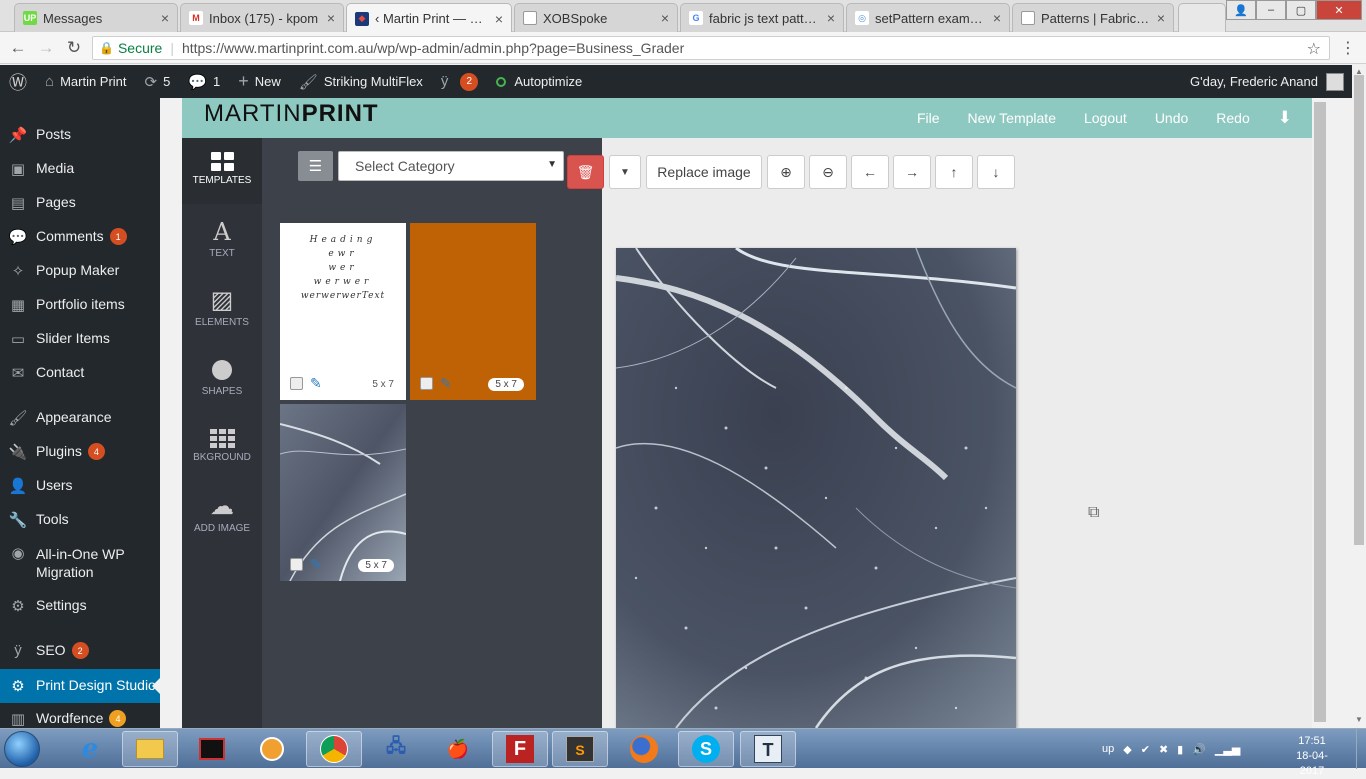 The width and height of the screenshot is (1366, 779). Describe the element at coordinates (90, 749) in the screenshot. I see `internet-explorer-icon: e` at that location.